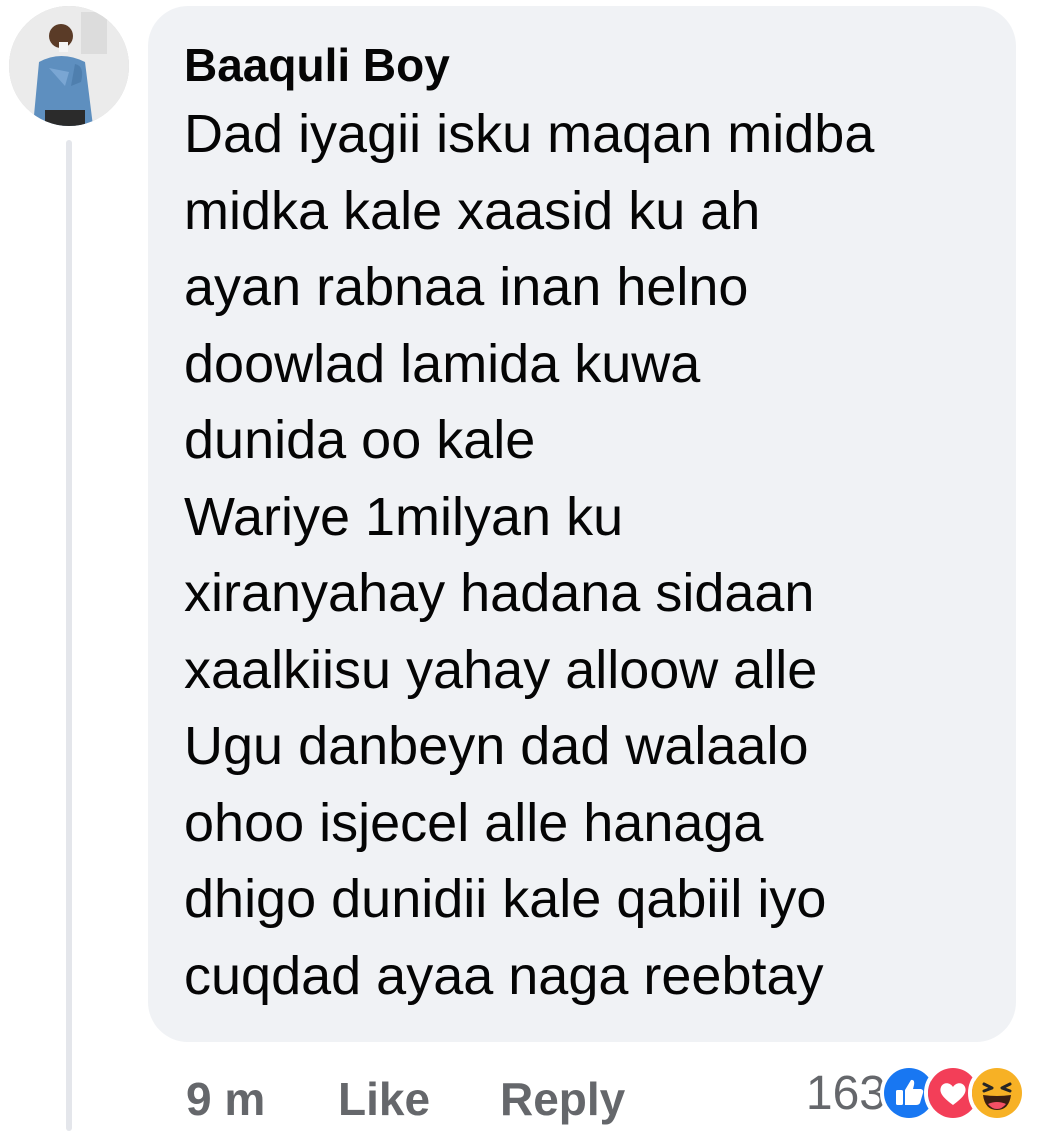 The height and width of the screenshot is (1131, 1052). I want to click on comment-line: midka kale xaasid ku ah, so click(472, 210).